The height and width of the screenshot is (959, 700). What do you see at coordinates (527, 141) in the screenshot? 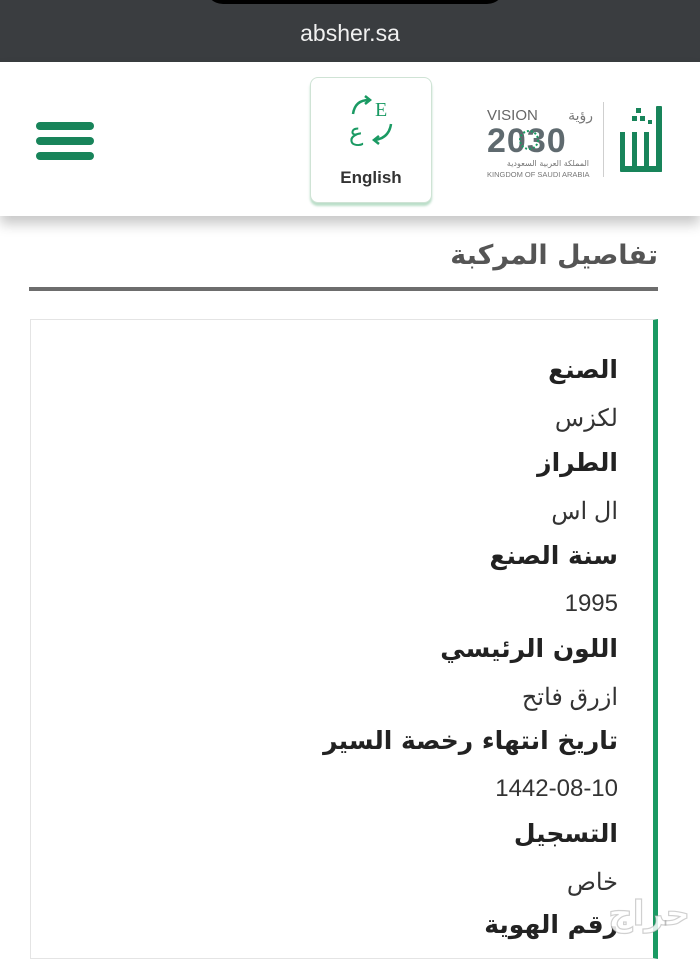
I see `vision-year: 2030` at bounding box center [527, 141].